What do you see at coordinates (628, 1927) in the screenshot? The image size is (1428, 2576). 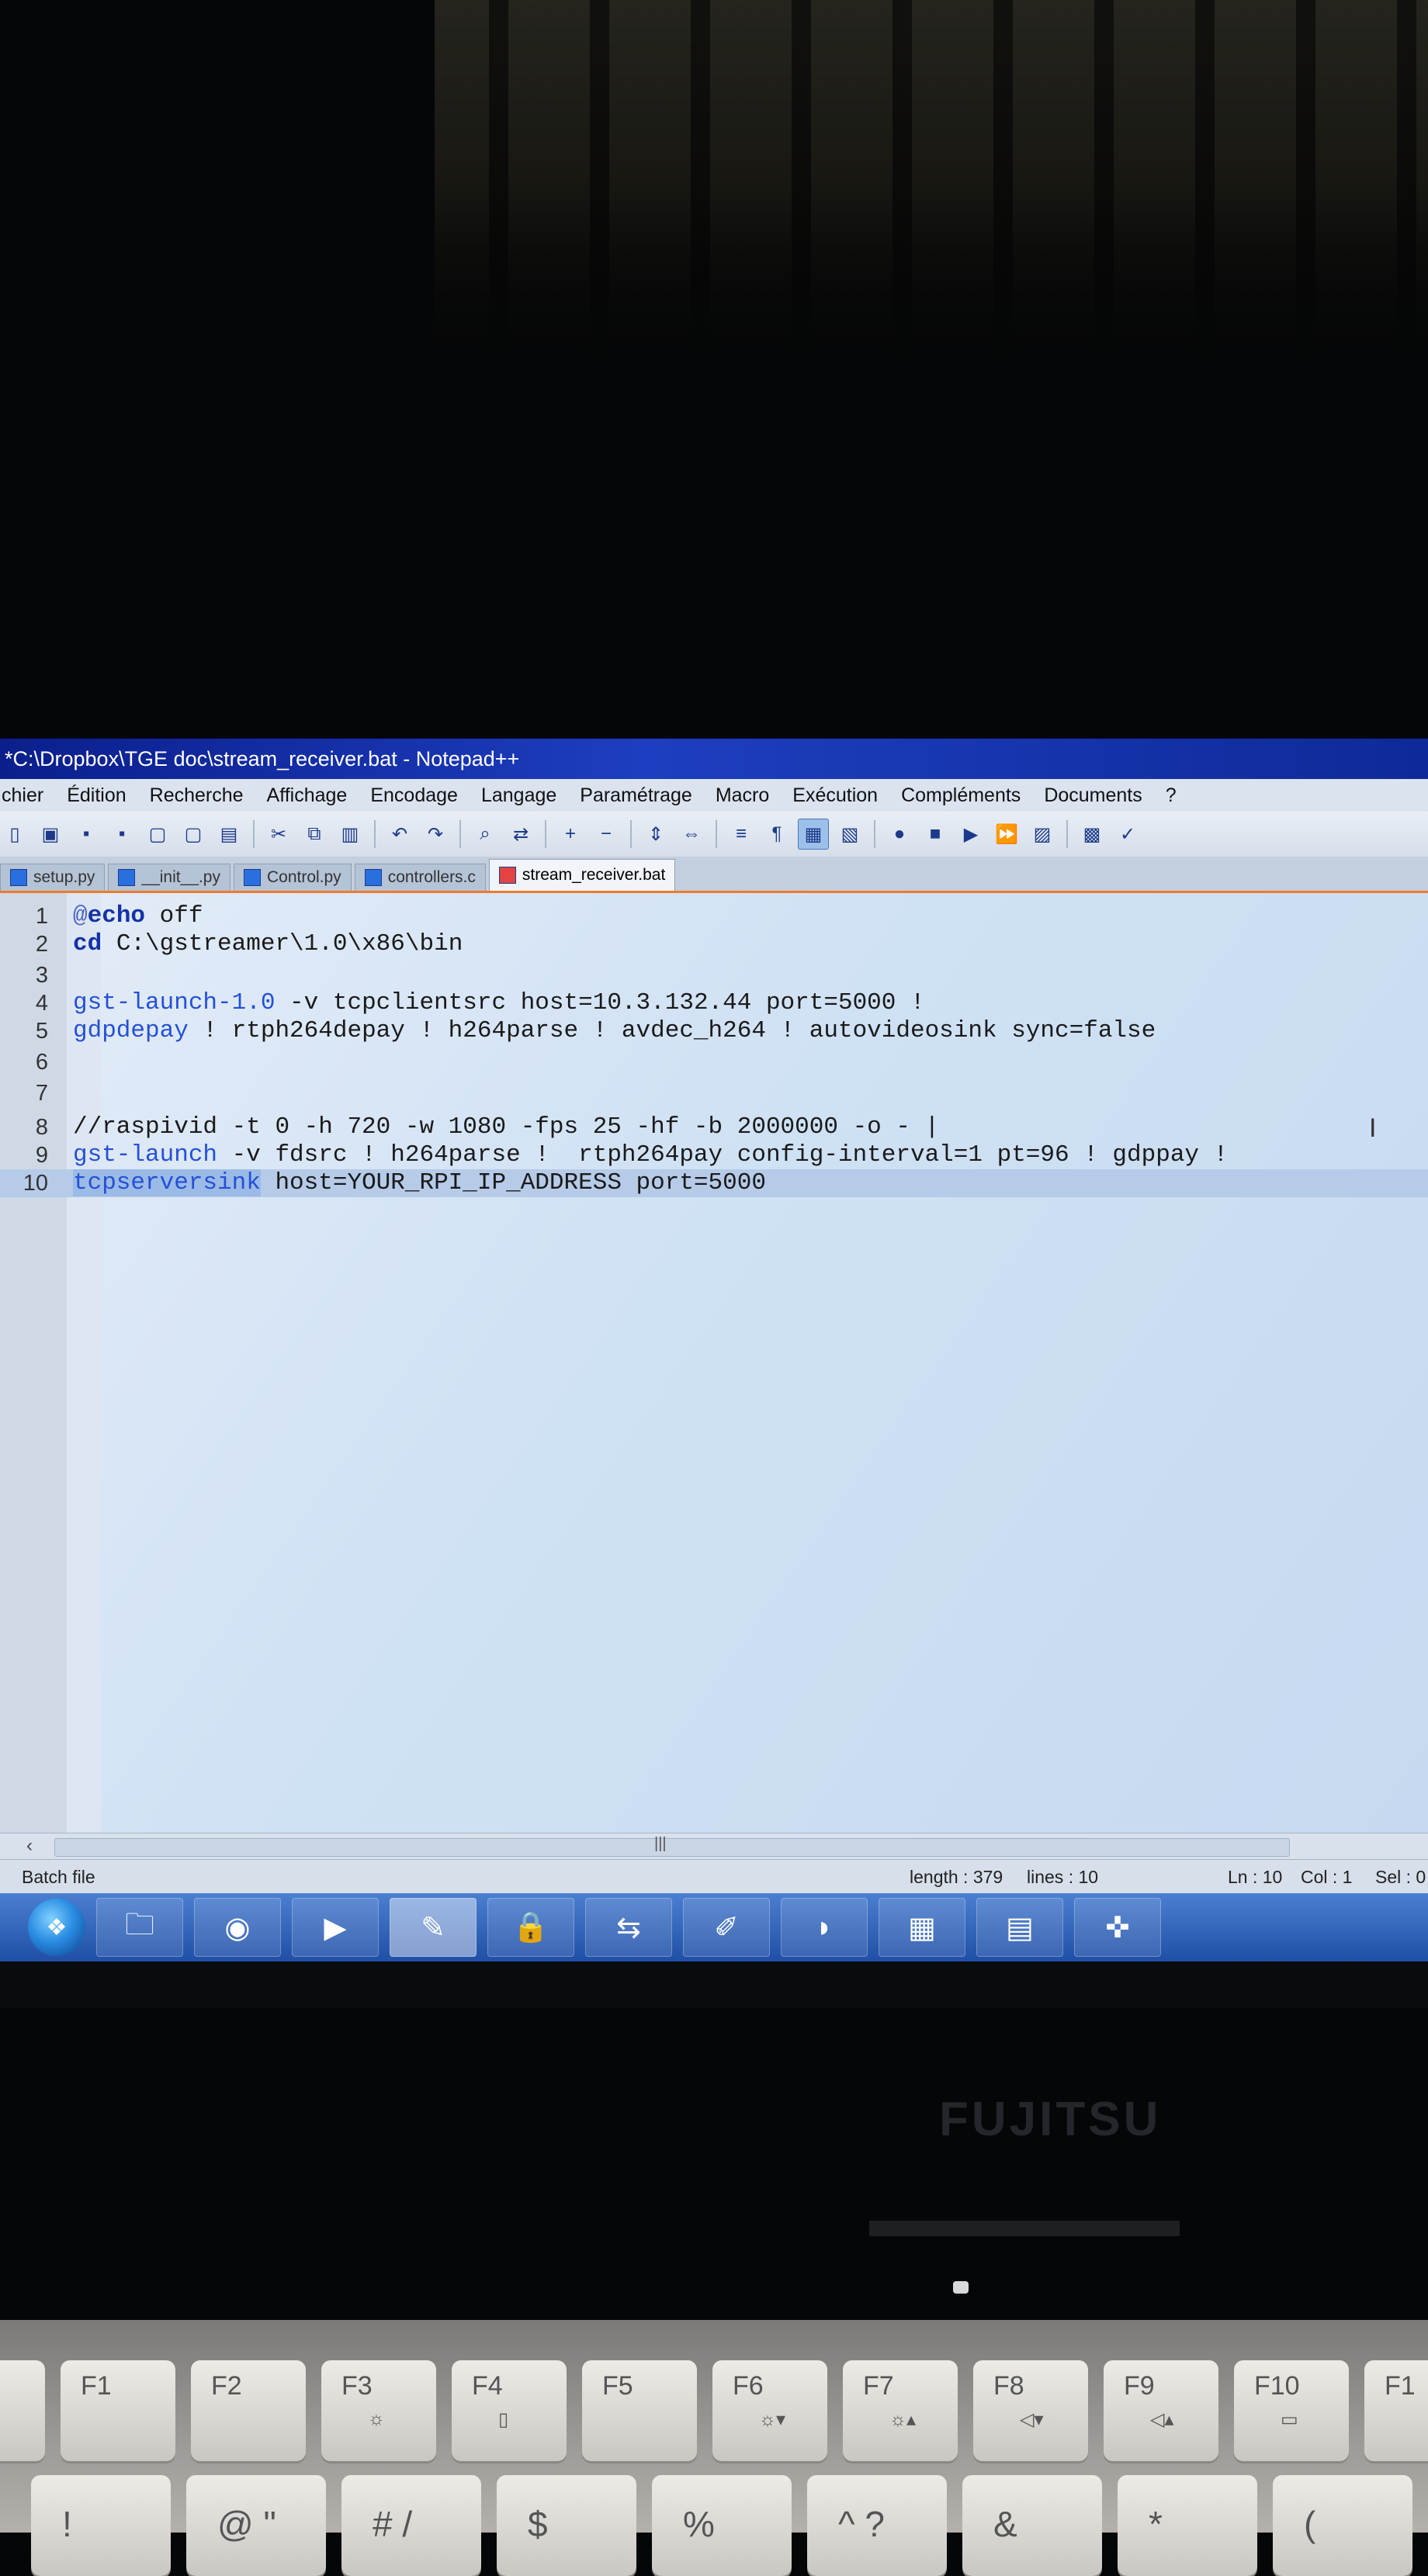 I see `network-transfer-icon: ⇆` at bounding box center [628, 1927].